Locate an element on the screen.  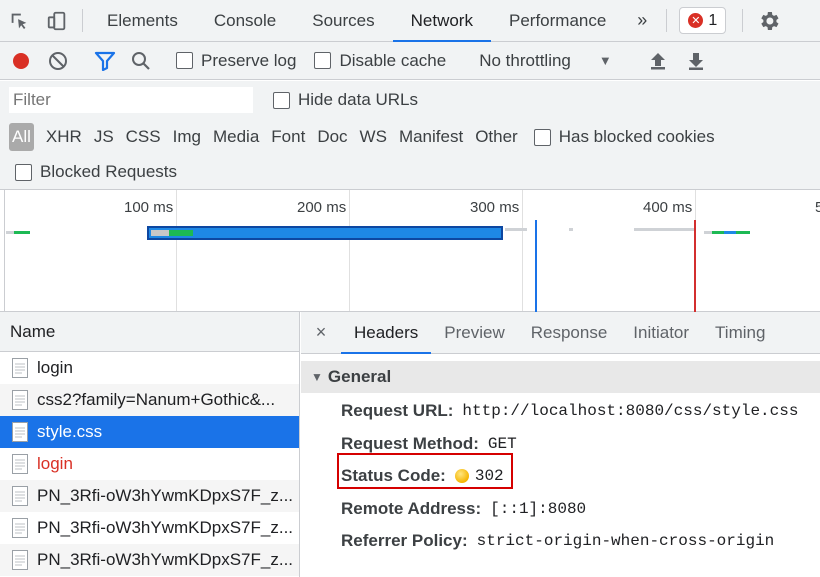
tick-label: 200 ms is located at coordinates (322, 207).